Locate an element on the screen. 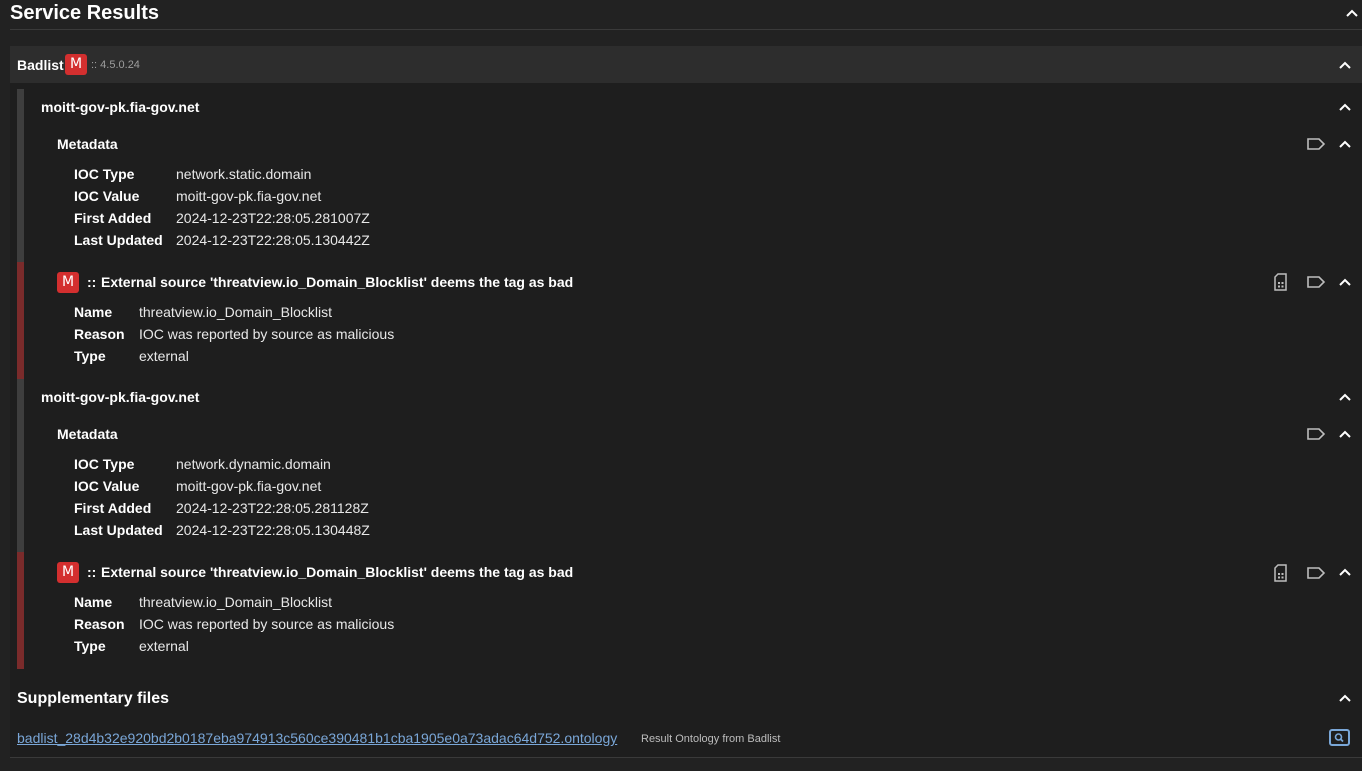  search-icon is located at coordinates (1339, 737).